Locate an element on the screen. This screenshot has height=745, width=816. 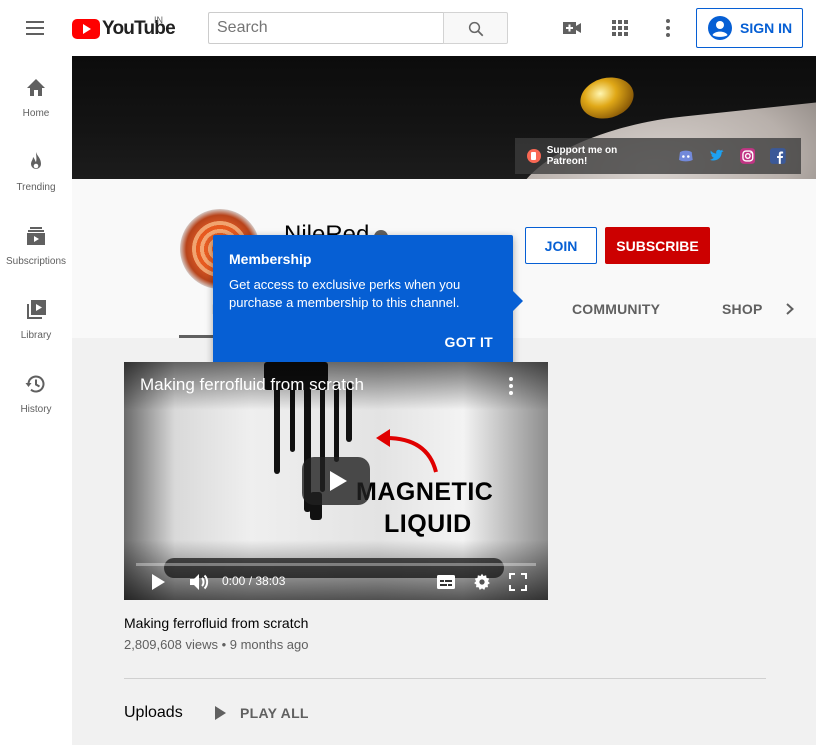
more-vertical-icon is located at coordinates (668, 28).